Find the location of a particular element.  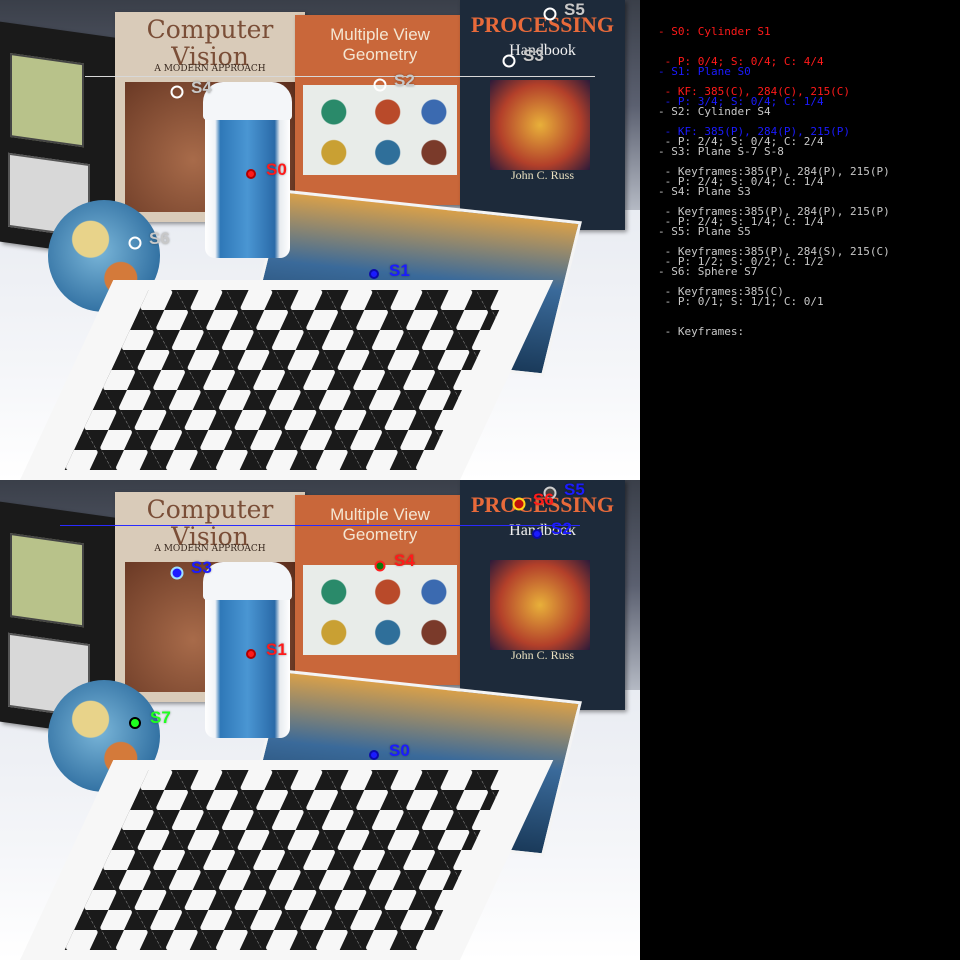

legend-line: - S1: Plane S0 is located at coordinates (704, 71).